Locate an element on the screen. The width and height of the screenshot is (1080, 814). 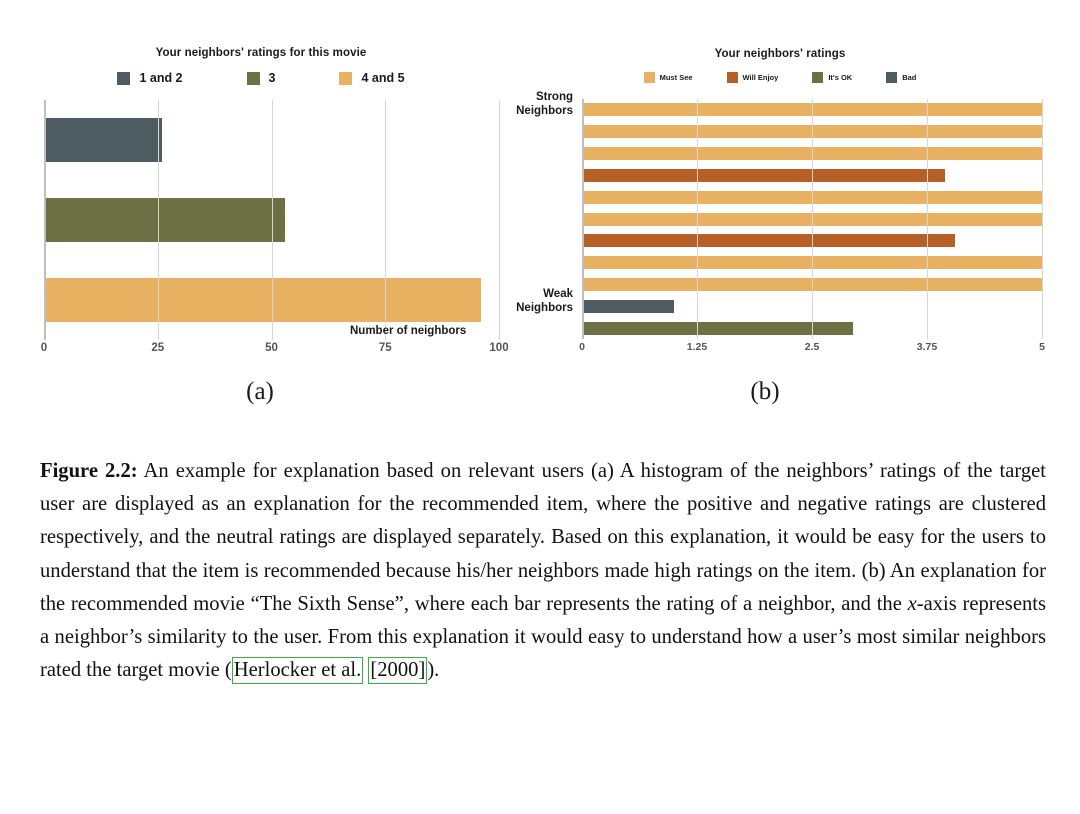
chart-b-category-label: Weak Neighbors is located at coordinates (544, 300).